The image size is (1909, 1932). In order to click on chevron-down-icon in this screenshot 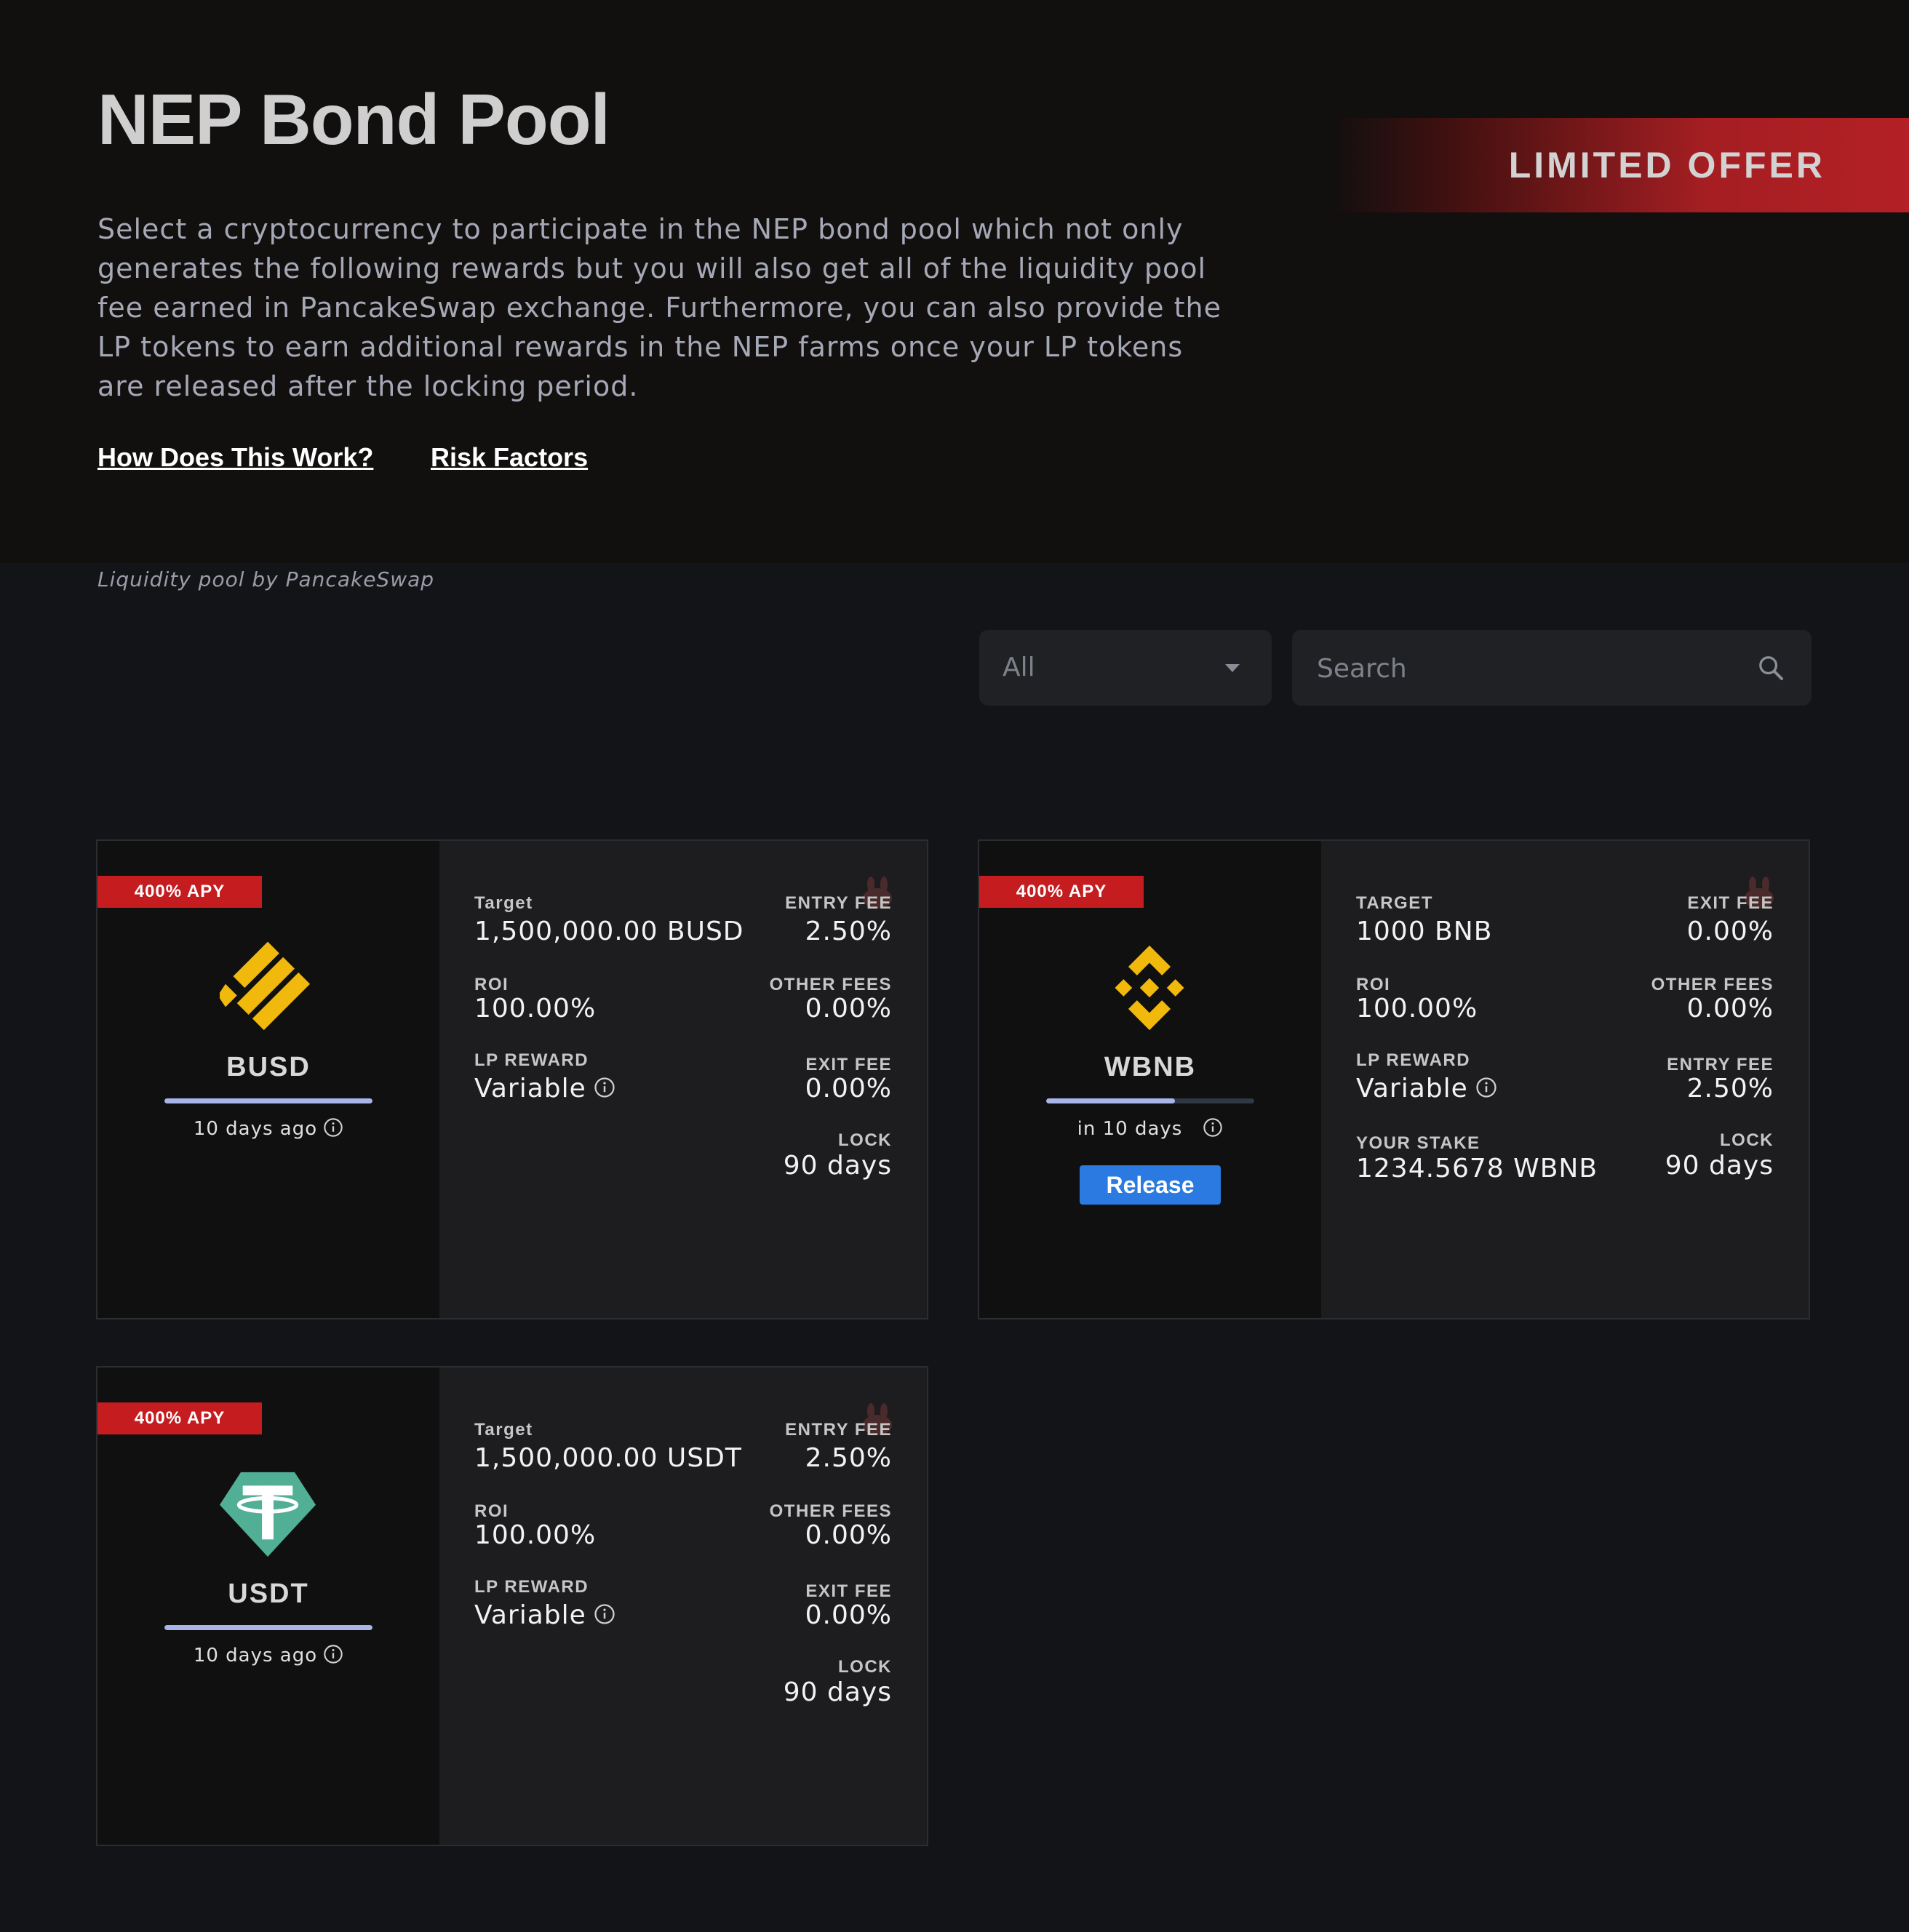, I will do `click(1232, 668)`.